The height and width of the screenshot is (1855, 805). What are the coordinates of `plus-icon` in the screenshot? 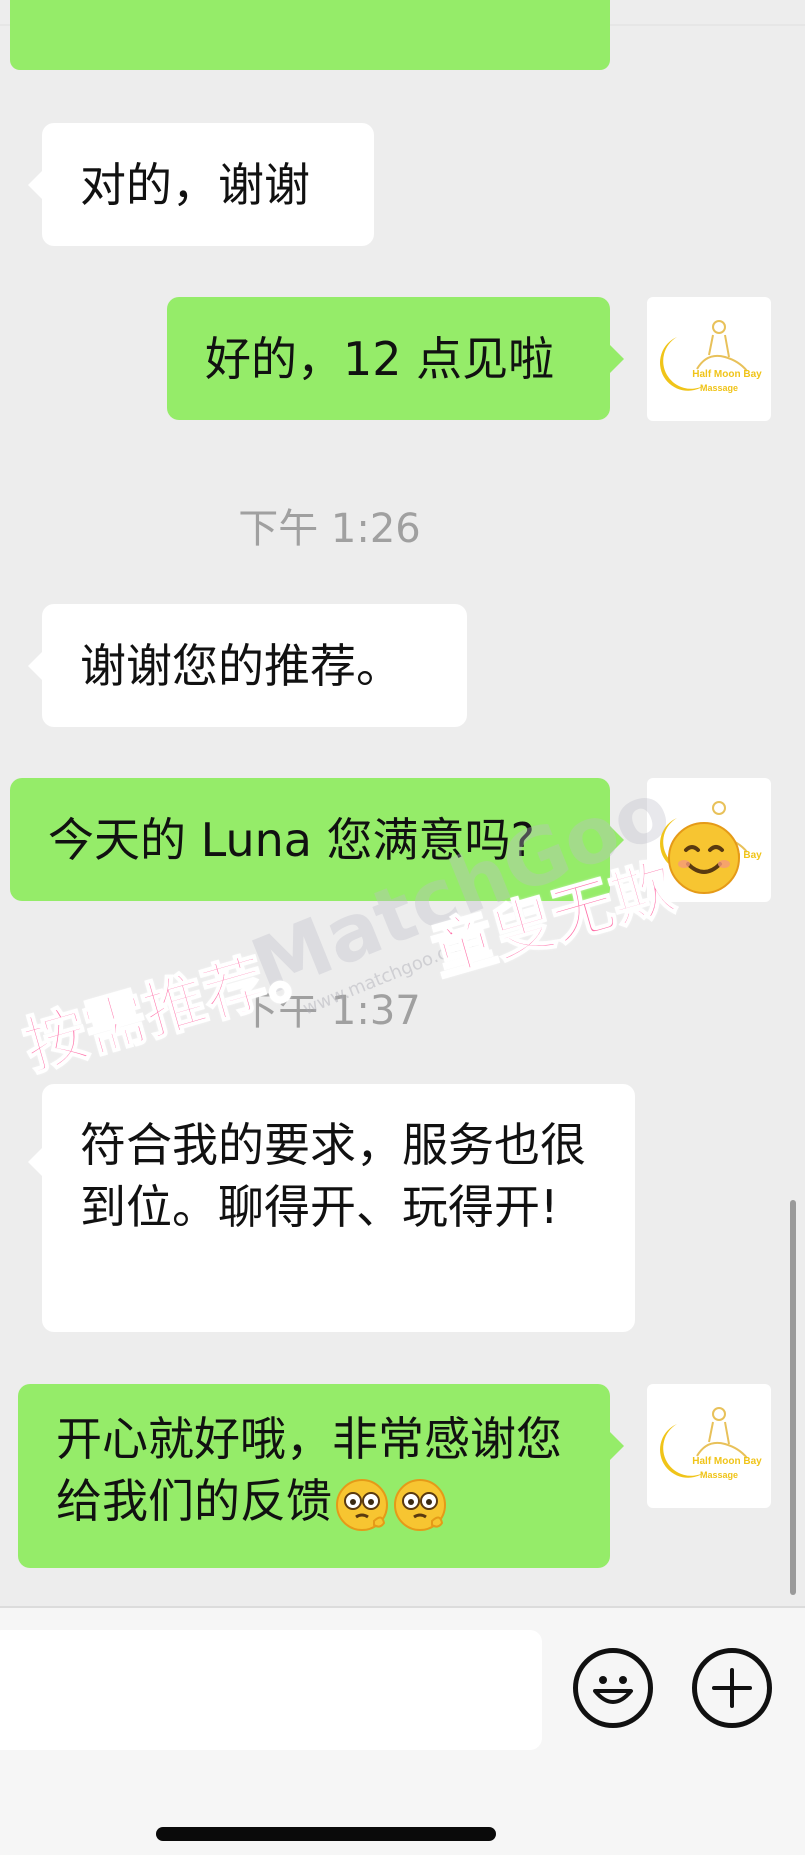 It's located at (732, 1688).